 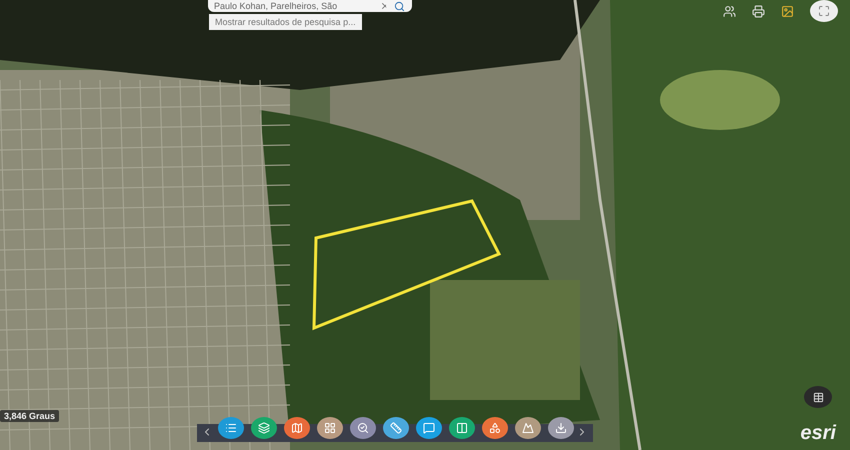 What do you see at coordinates (824, 11) in the screenshot?
I see `fullscreen-icon` at bounding box center [824, 11].